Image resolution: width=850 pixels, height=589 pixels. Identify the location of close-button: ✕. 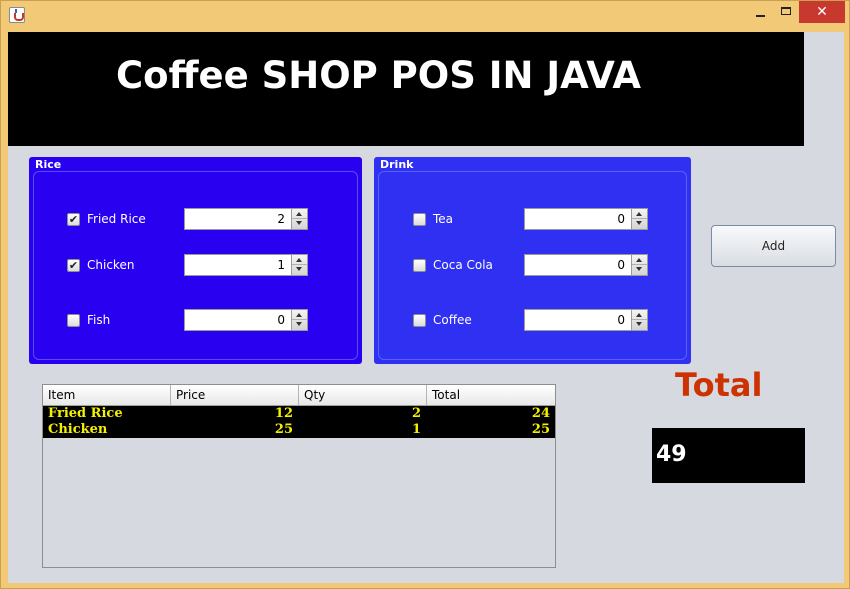
(822, 12).